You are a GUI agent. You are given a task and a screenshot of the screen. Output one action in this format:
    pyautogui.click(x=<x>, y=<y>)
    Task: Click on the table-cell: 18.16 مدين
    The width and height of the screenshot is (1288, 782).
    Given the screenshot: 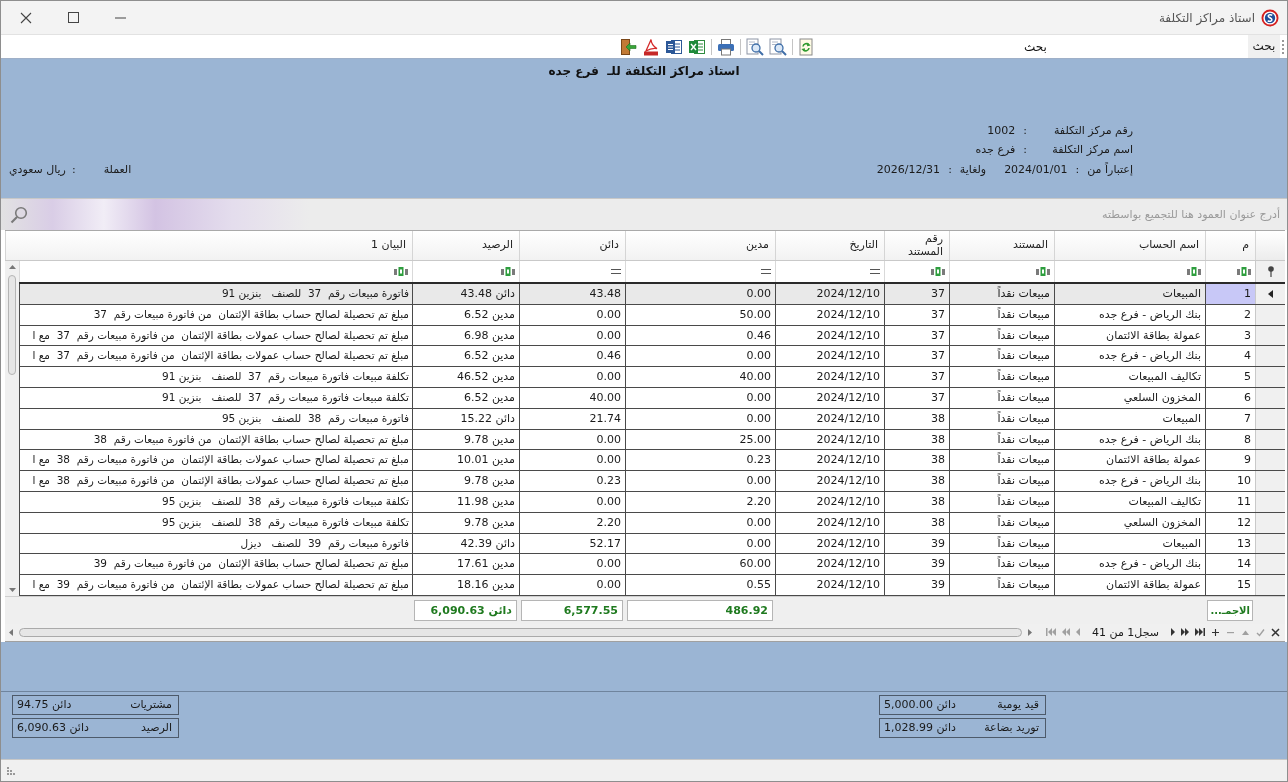 What is the action you would take?
    pyautogui.click(x=465, y=585)
    